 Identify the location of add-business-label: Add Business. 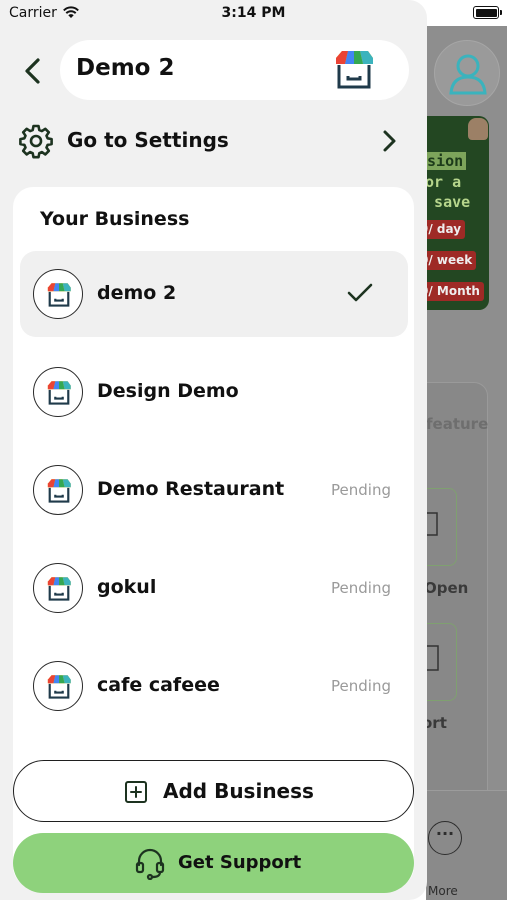
(238, 791).